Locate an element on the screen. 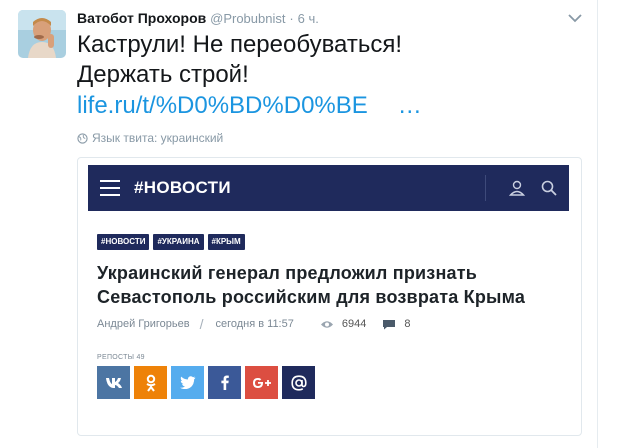  tweet-text-line: Держать строй! is located at coordinates (163, 74).